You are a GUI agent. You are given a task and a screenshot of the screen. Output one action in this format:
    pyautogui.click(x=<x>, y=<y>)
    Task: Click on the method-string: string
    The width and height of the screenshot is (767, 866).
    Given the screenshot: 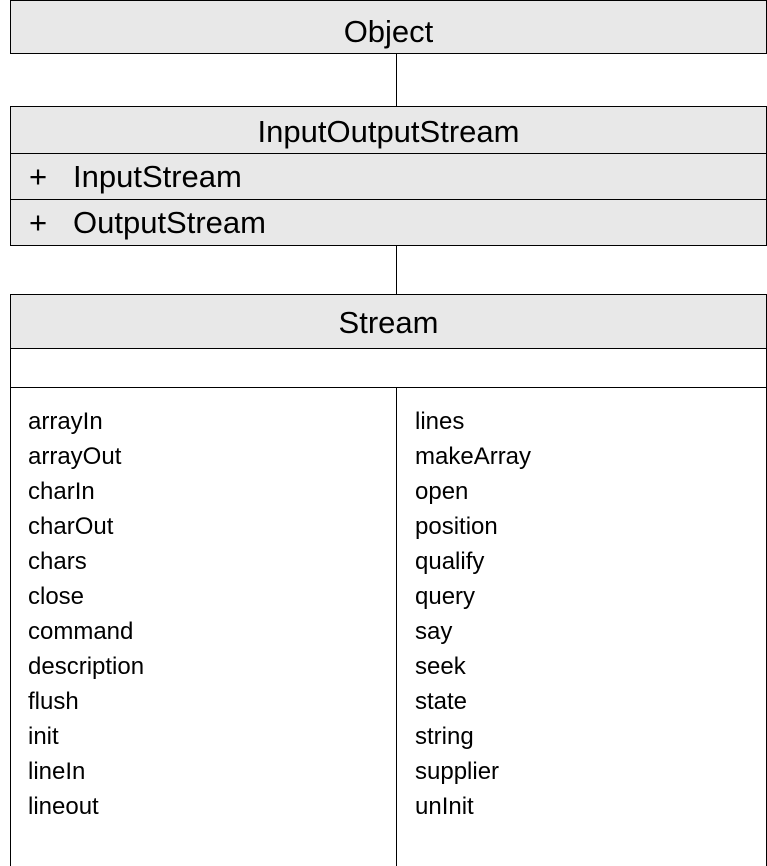 What is the action you would take?
    pyautogui.click(x=444, y=736)
    